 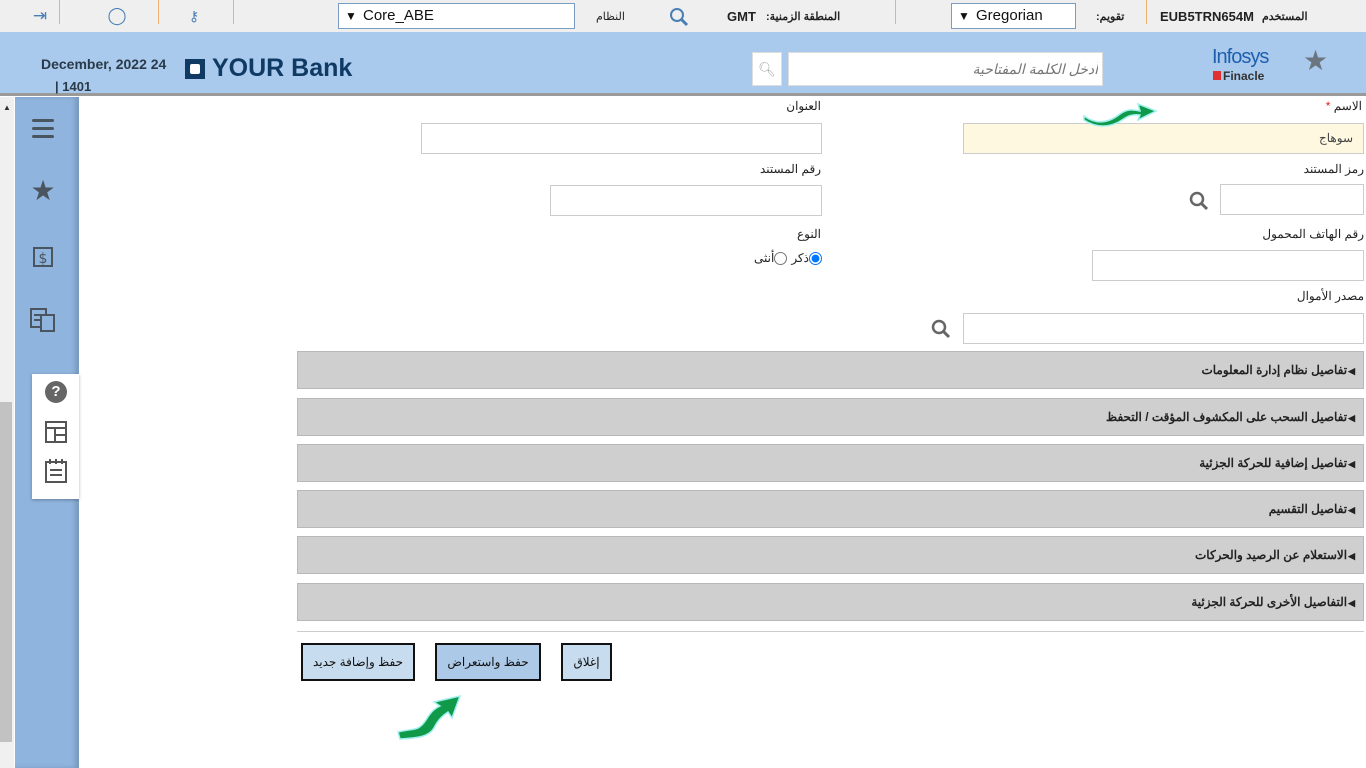 I want to click on timezone-value: GMT, so click(x=741, y=16).